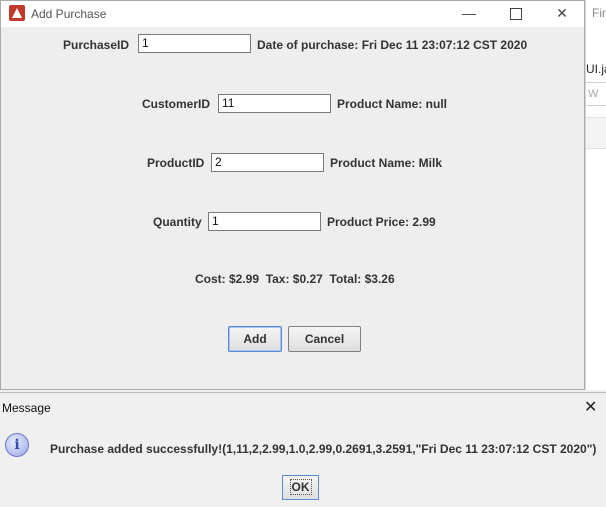  I want to click on cancel-button: Cancel, so click(324, 339).